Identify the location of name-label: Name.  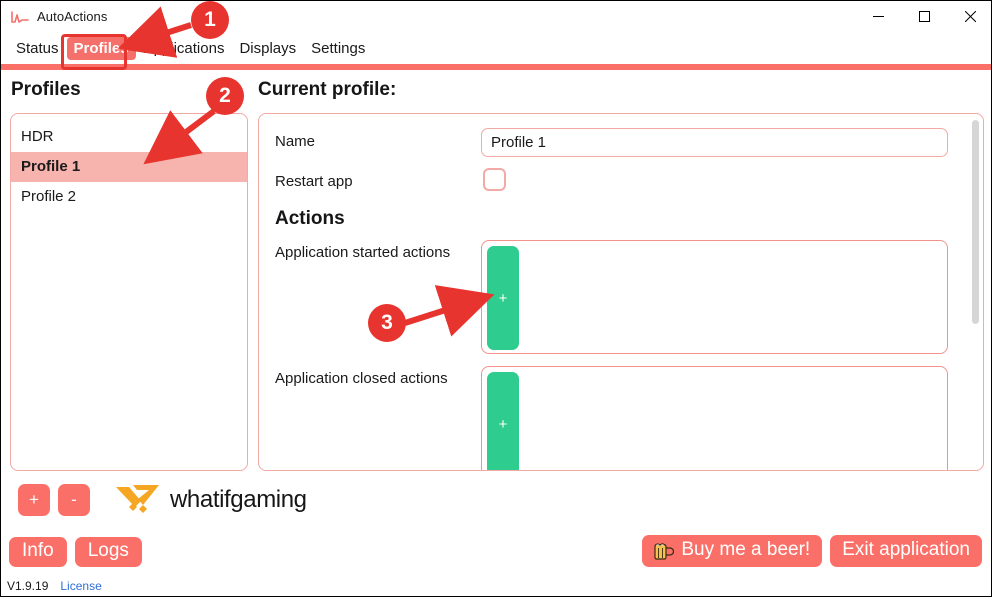
(295, 141).